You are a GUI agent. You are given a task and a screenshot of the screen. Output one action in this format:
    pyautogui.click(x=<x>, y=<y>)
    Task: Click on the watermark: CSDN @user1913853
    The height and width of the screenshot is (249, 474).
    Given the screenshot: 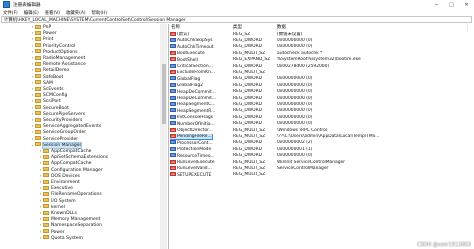 What is the action you would take?
    pyautogui.click(x=443, y=245)
    